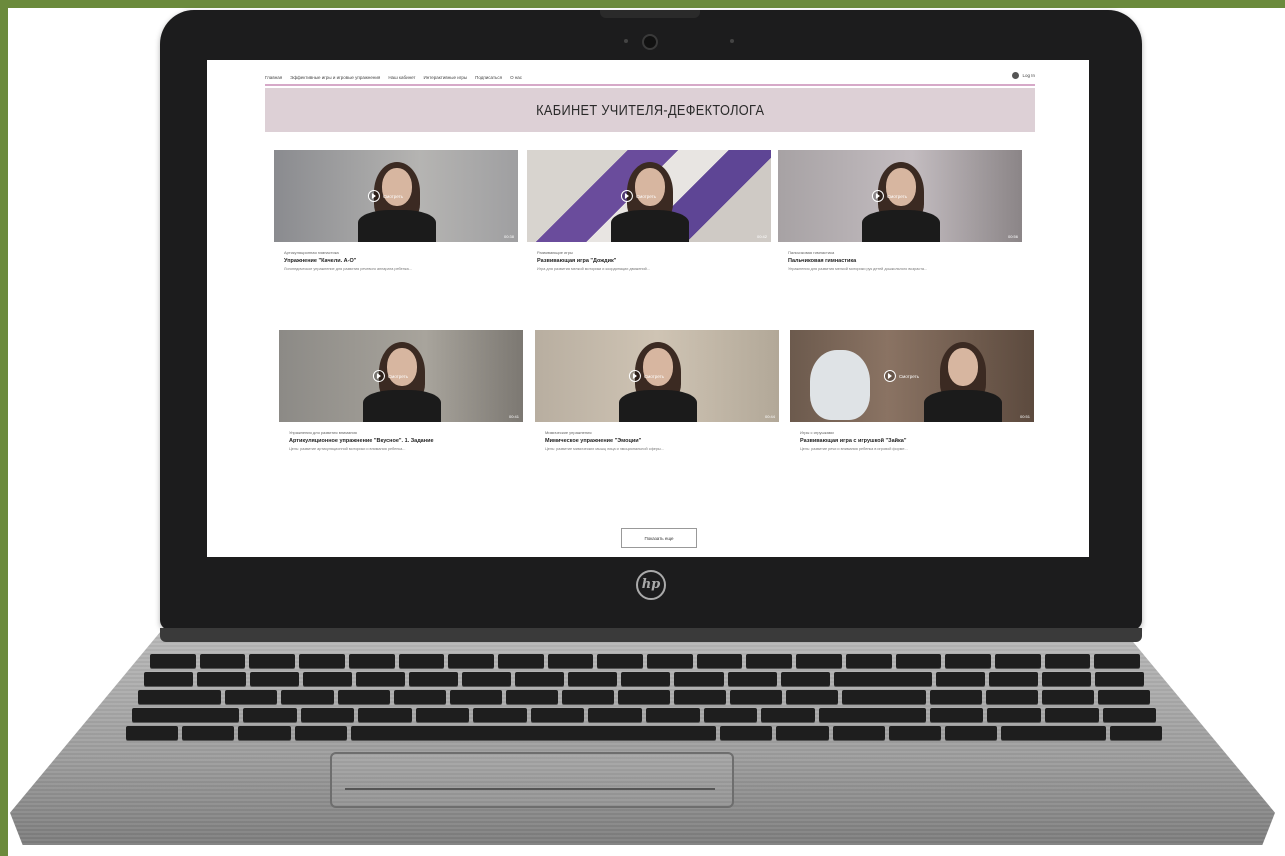  Describe the element at coordinates (761, 236) in the screenshot. I see `video-duration: 00:42` at that location.